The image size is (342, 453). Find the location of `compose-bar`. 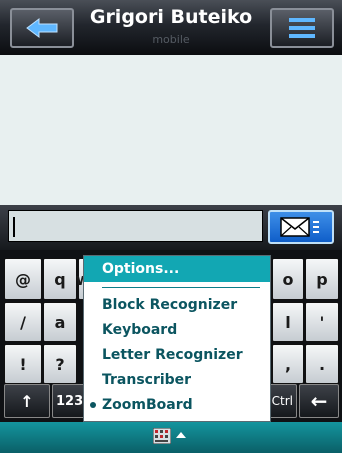

compose-bar is located at coordinates (171, 227).